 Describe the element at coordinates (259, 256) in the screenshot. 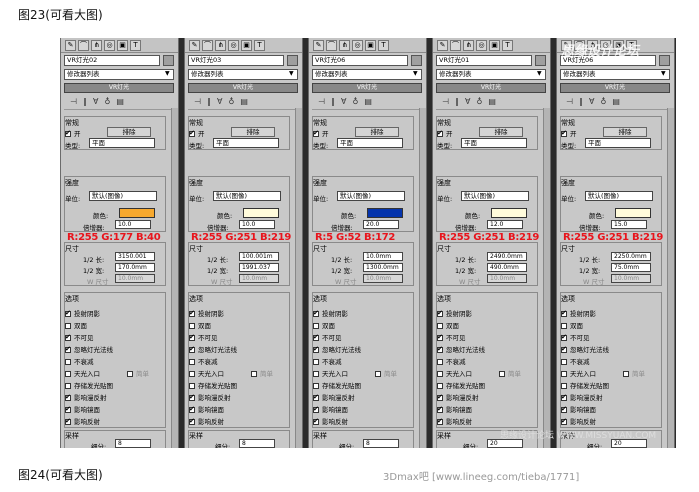

I see `half-length-field: 100.001m` at that location.